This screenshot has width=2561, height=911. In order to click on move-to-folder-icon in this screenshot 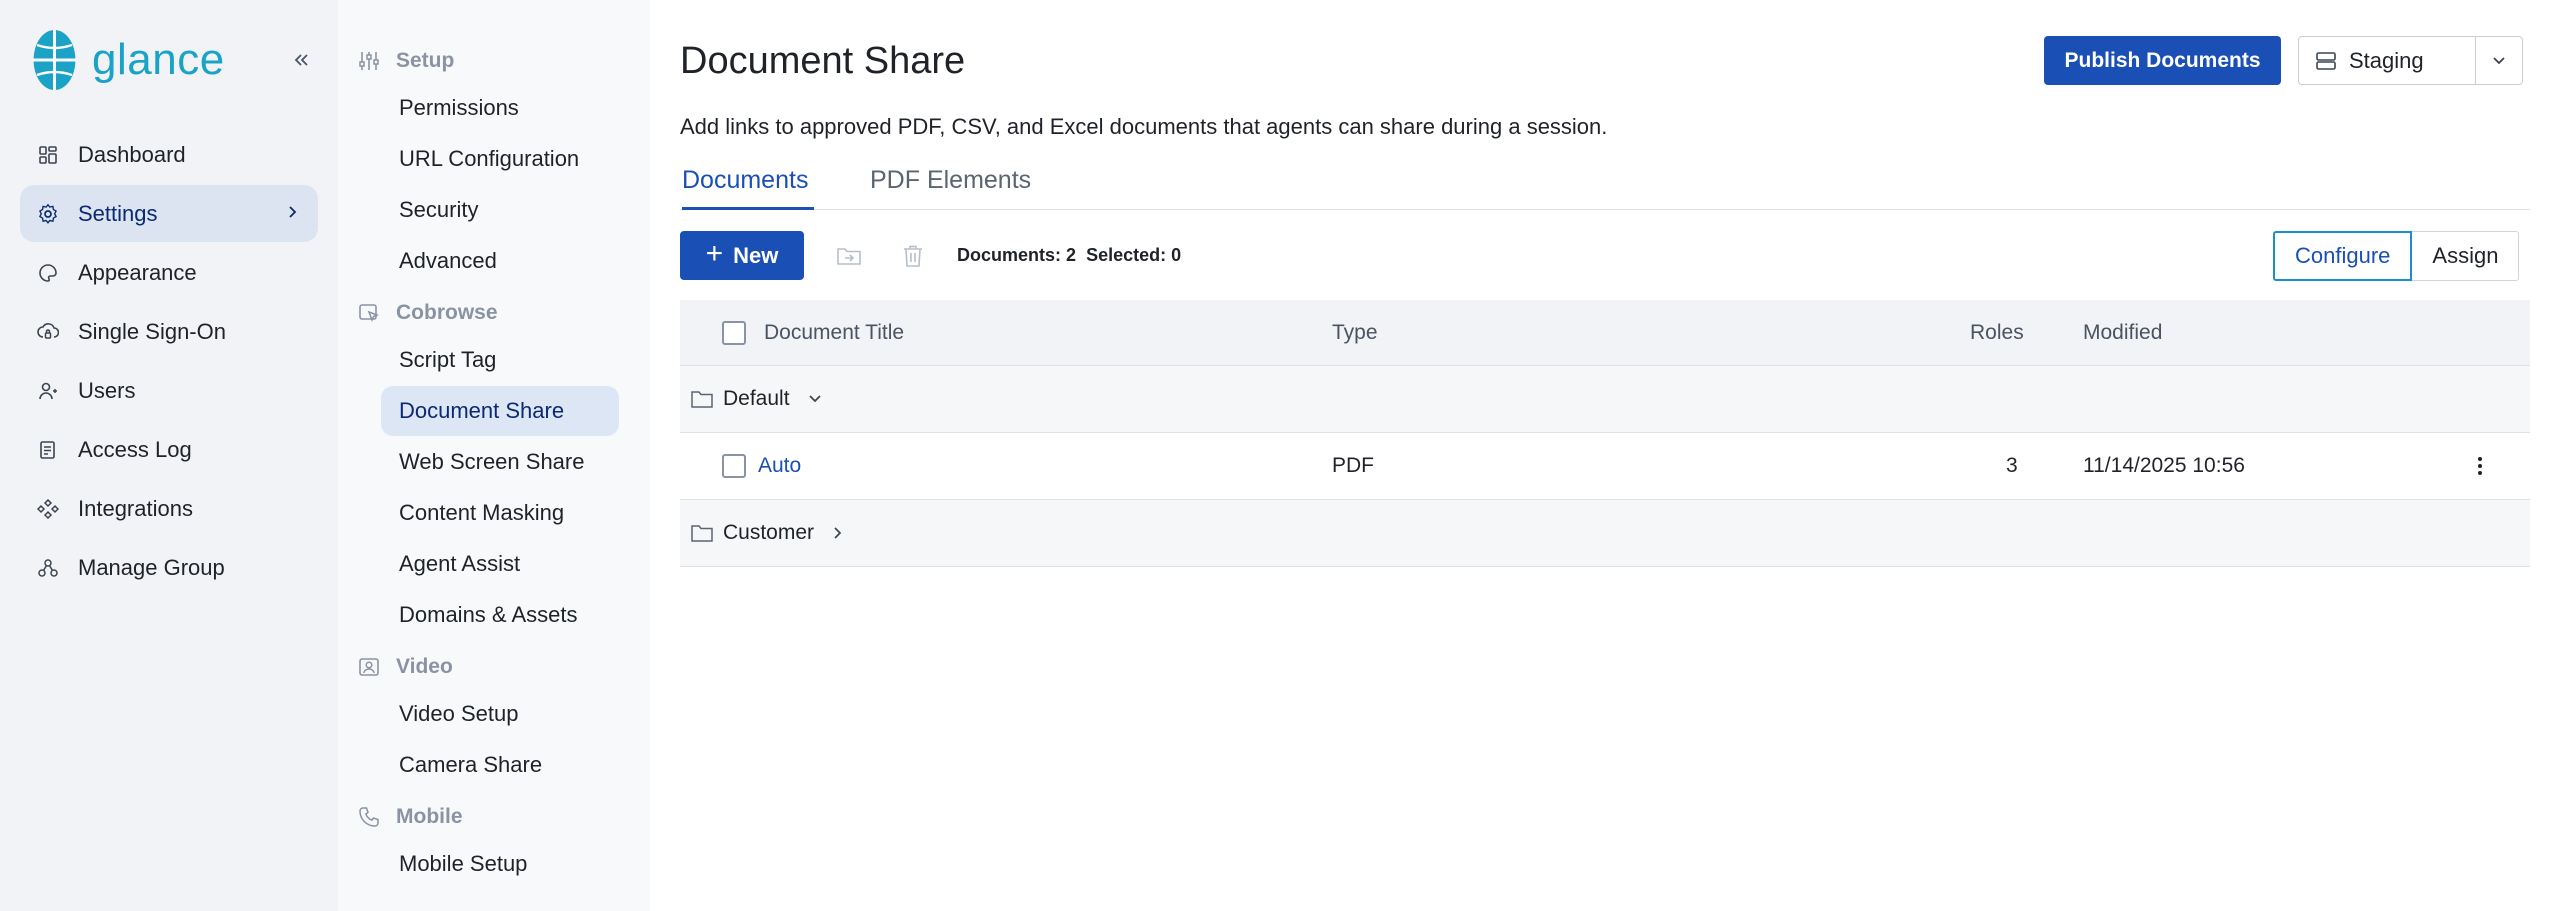, I will do `click(849, 256)`.